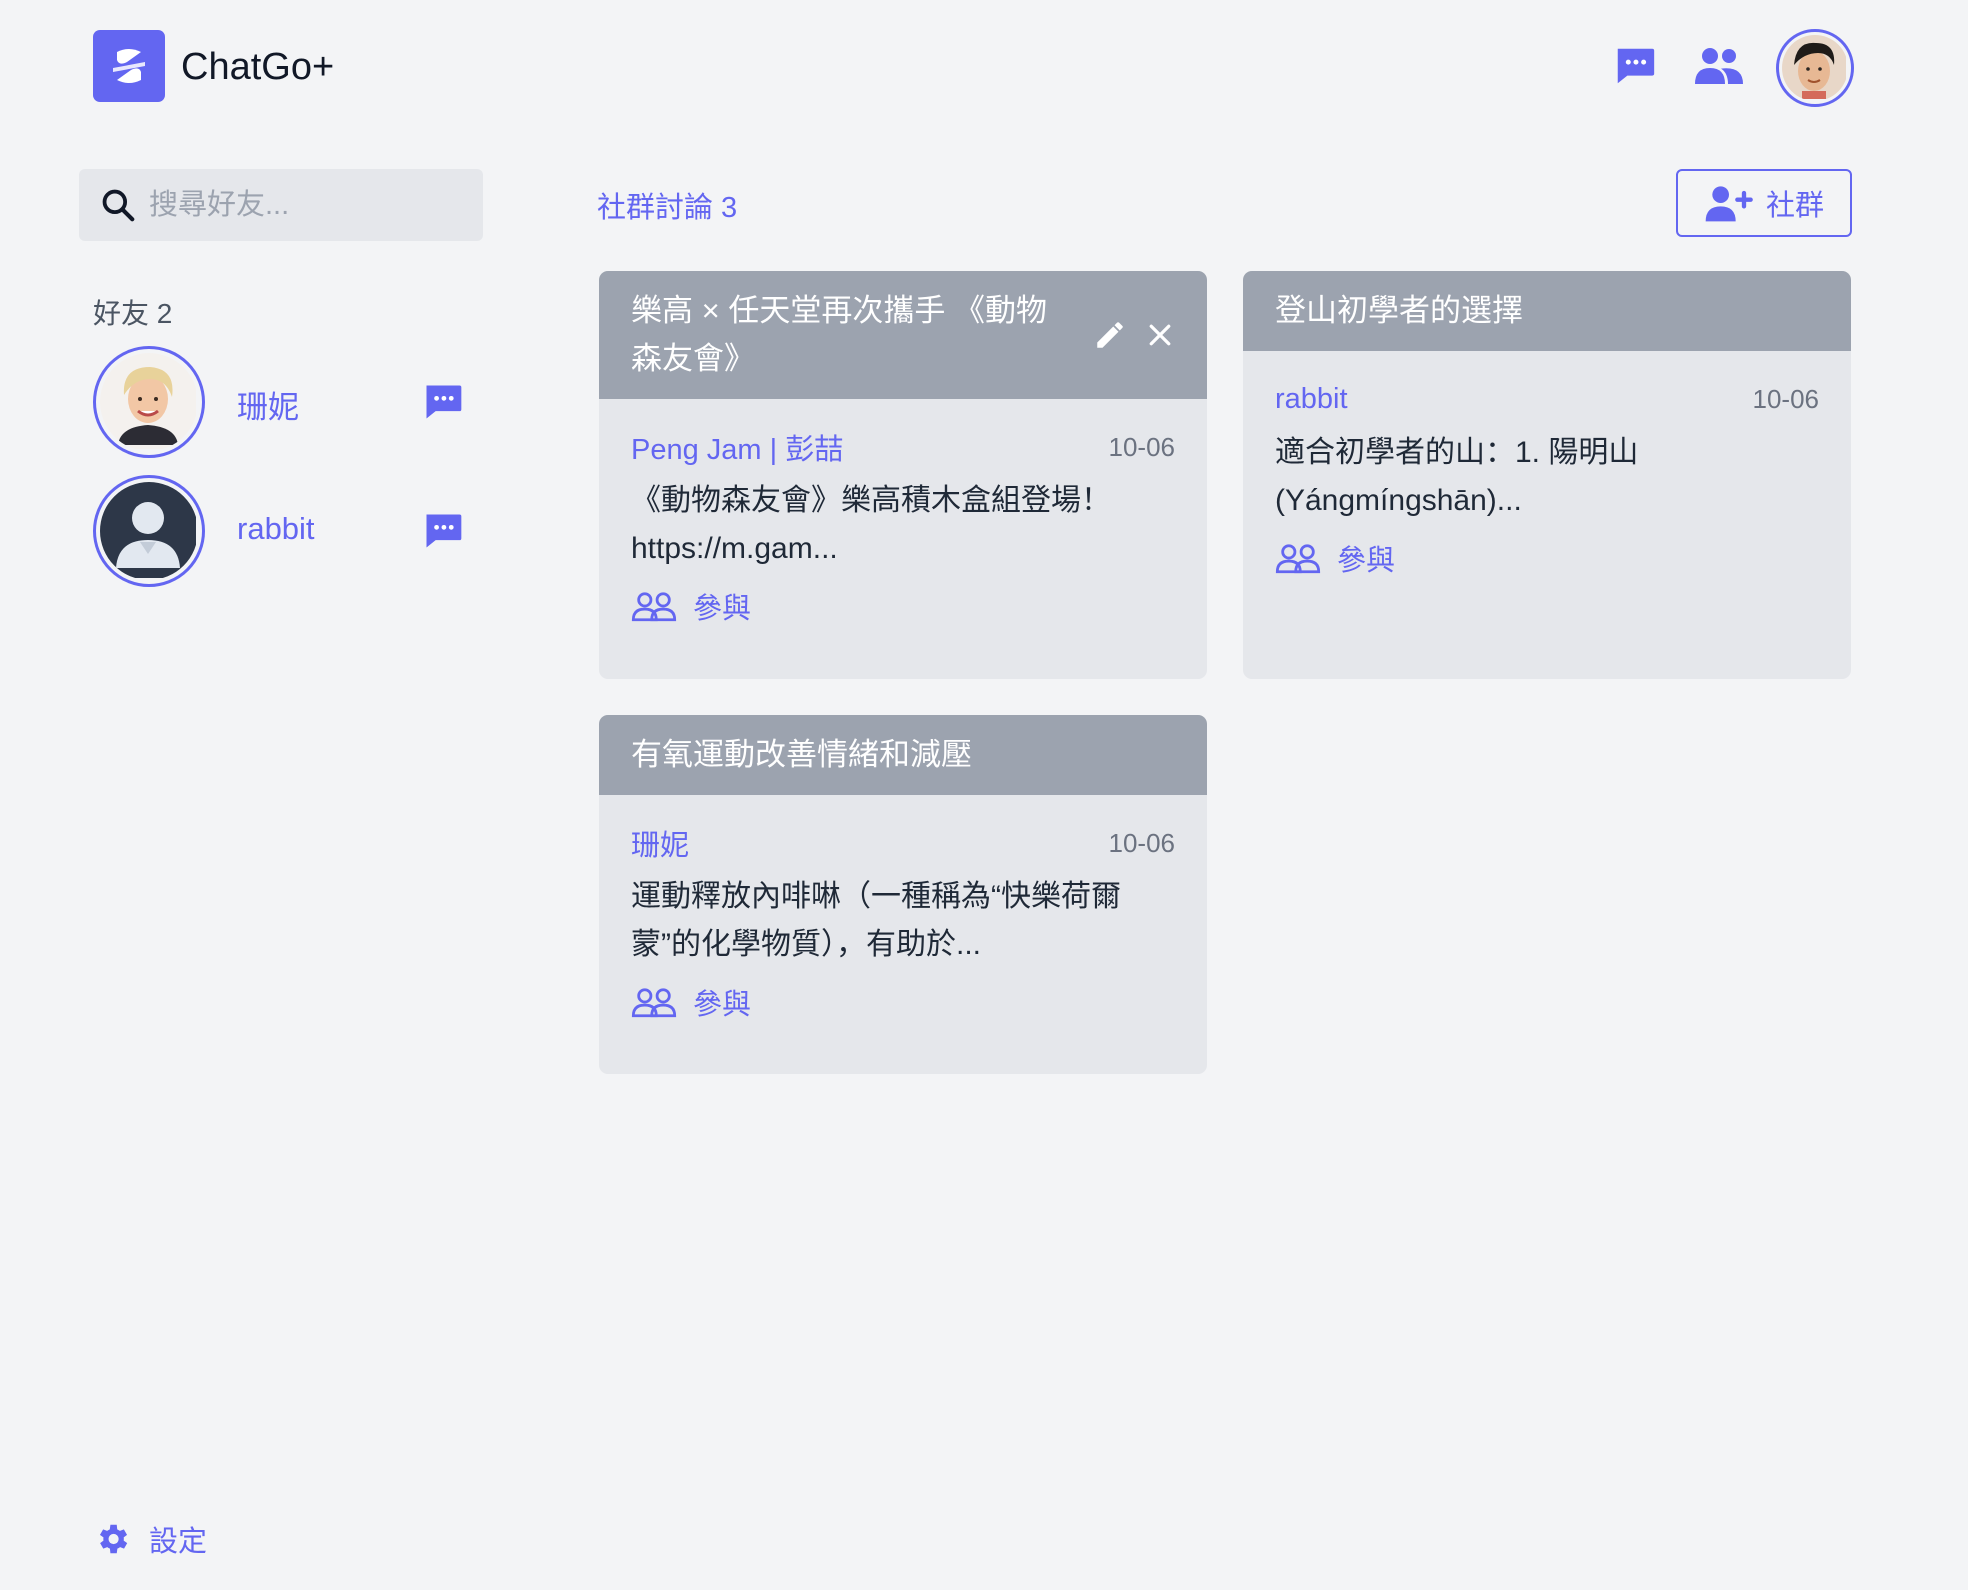 This screenshot has height=1590, width=1968. What do you see at coordinates (178, 1542) in the screenshot?
I see `settings-label: 設定` at bounding box center [178, 1542].